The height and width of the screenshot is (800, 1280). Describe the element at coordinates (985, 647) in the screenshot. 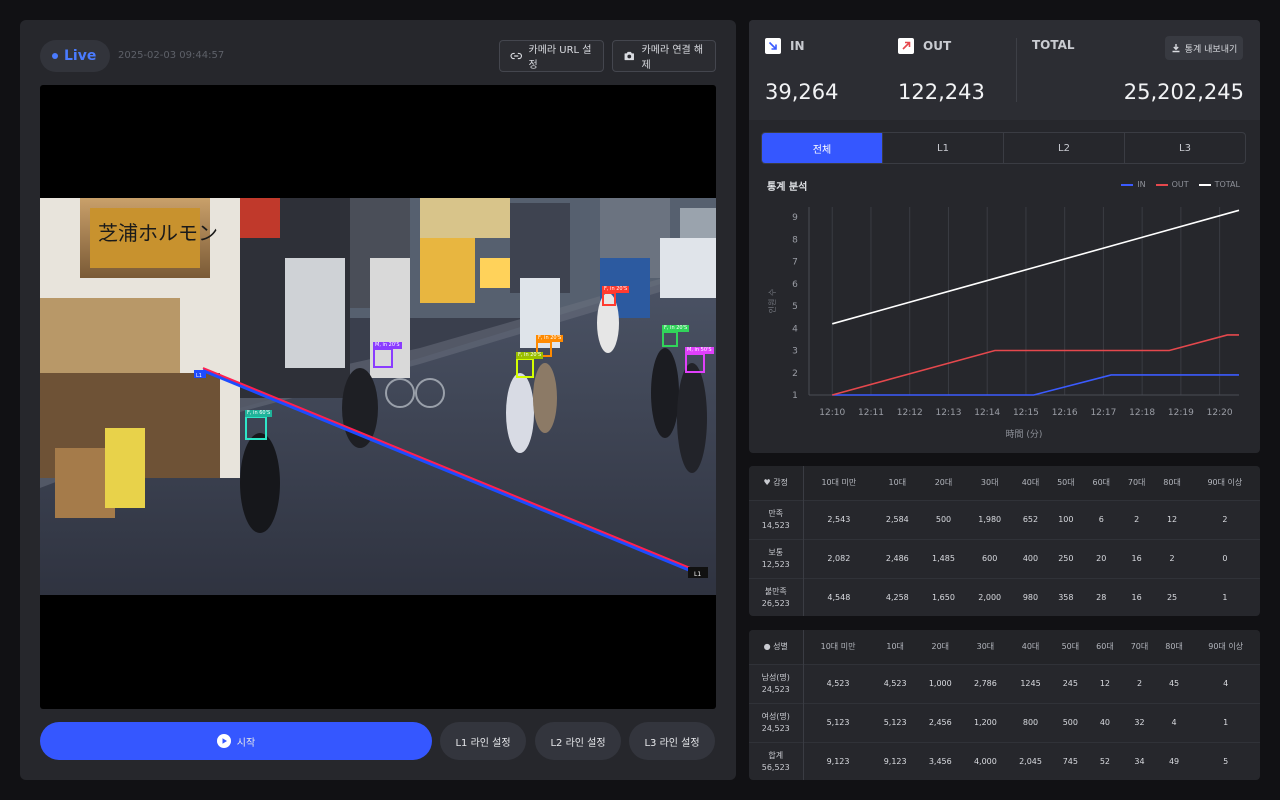

I see `gender-column-header: 30대` at that location.